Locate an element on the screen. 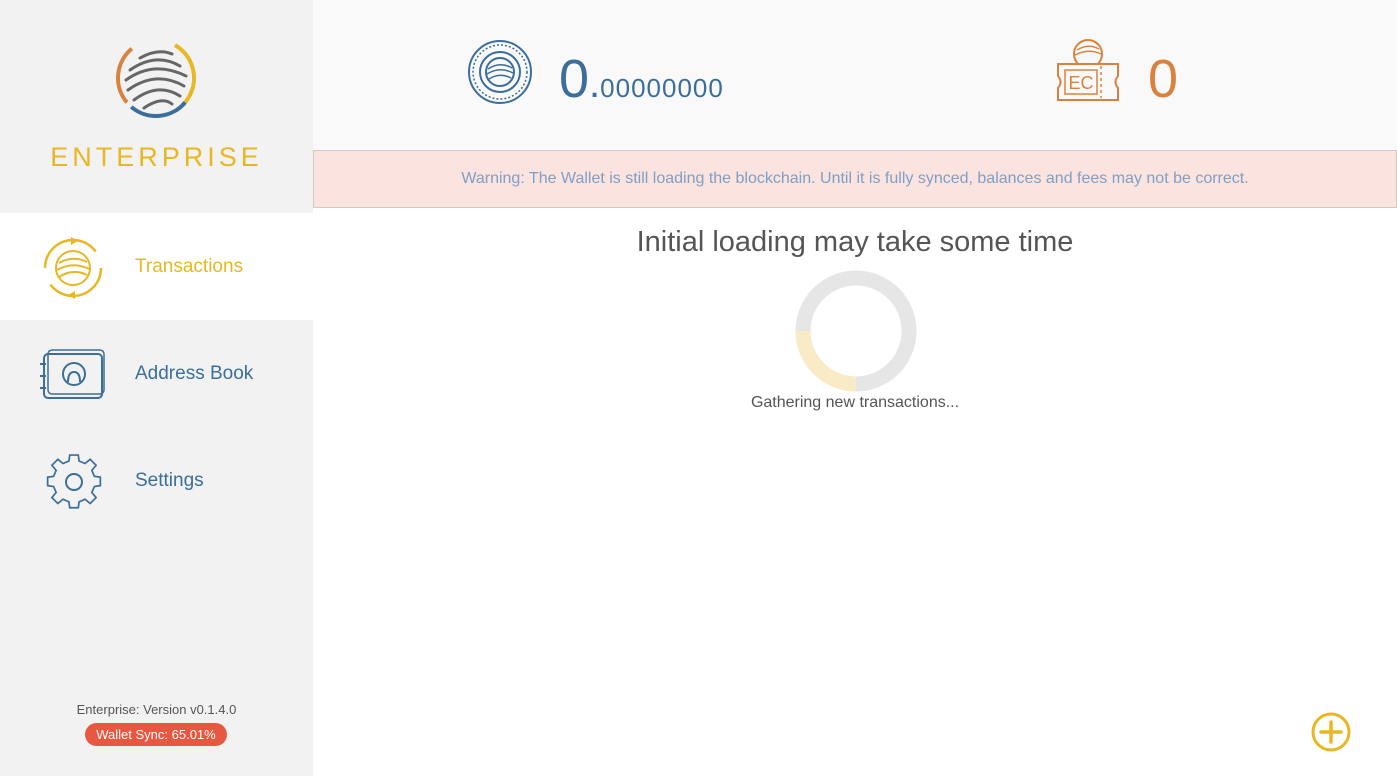 This screenshot has height=776, width=1397. gear-icon is located at coordinates (74, 481).